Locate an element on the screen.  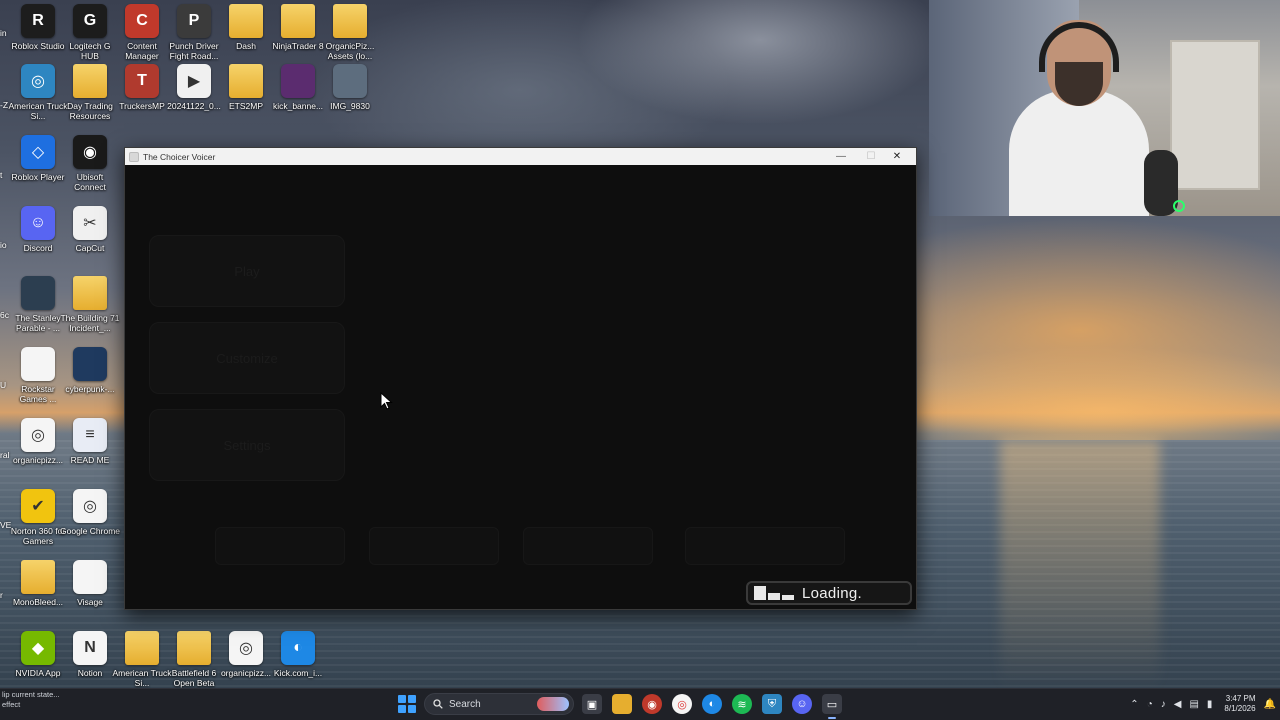
webcam-overlay is located at coordinates (1104, 108).